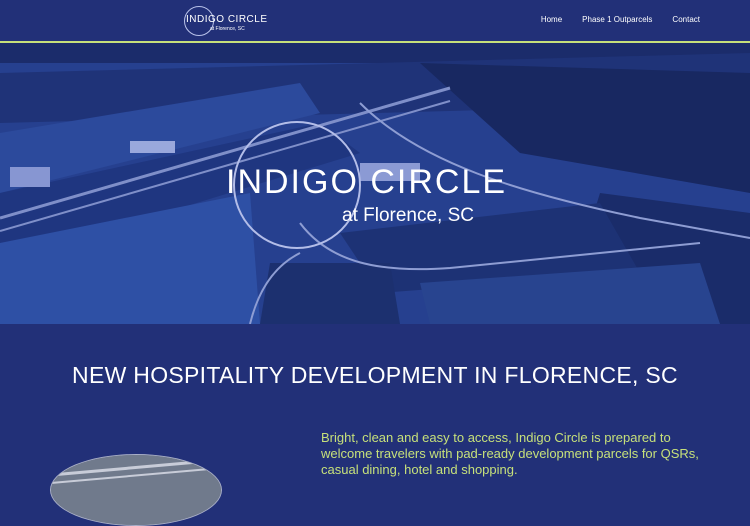 The image size is (750, 526). I want to click on nav-phase1-outparcels-link: Phase 1 Outparcels, so click(617, 19).